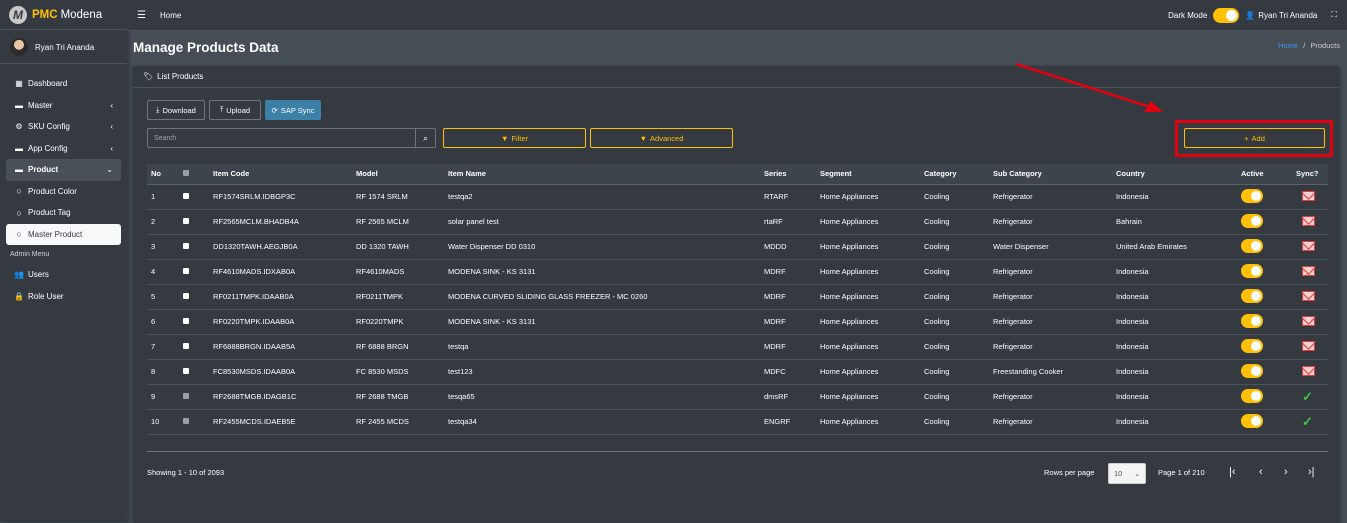  Describe the element at coordinates (63, 149) in the screenshot. I see `sidebar-item-app-config: ▬ App Config ‹` at that location.